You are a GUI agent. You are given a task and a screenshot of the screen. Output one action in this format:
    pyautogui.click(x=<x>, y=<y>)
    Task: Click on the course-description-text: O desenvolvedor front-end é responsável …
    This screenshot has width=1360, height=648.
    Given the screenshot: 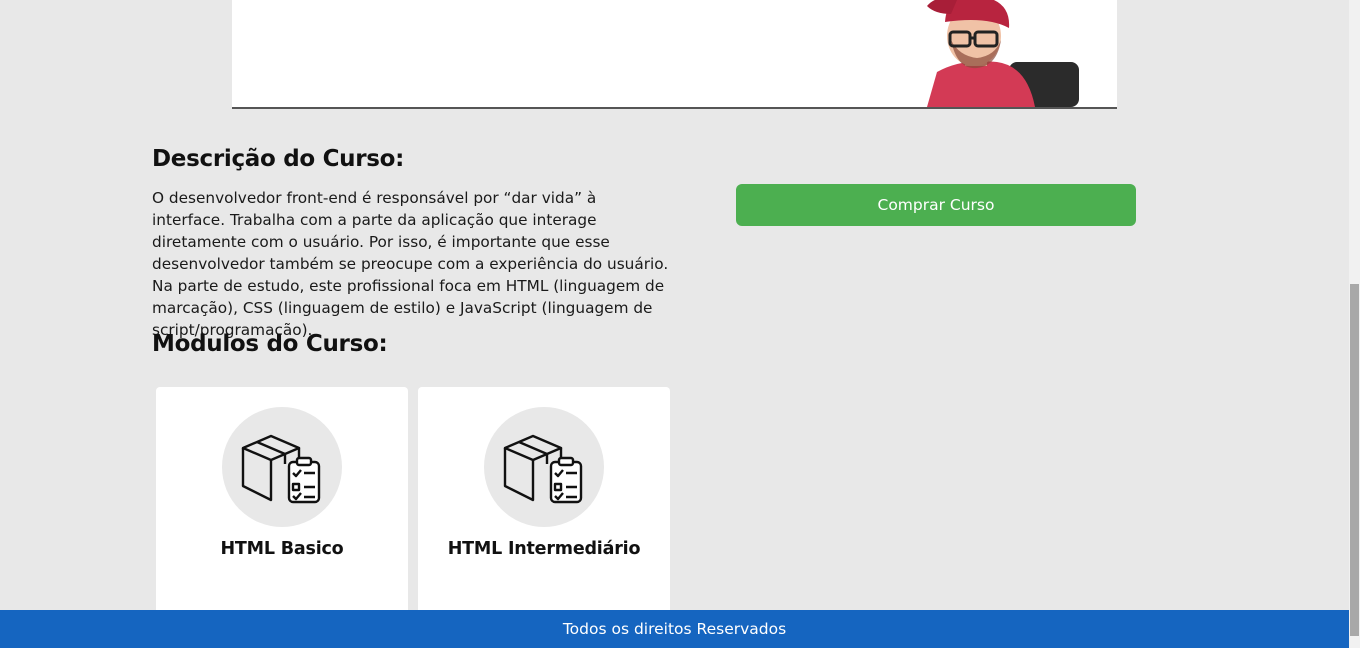 What is the action you would take?
    pyautogui.click(x=410, y=264)
    